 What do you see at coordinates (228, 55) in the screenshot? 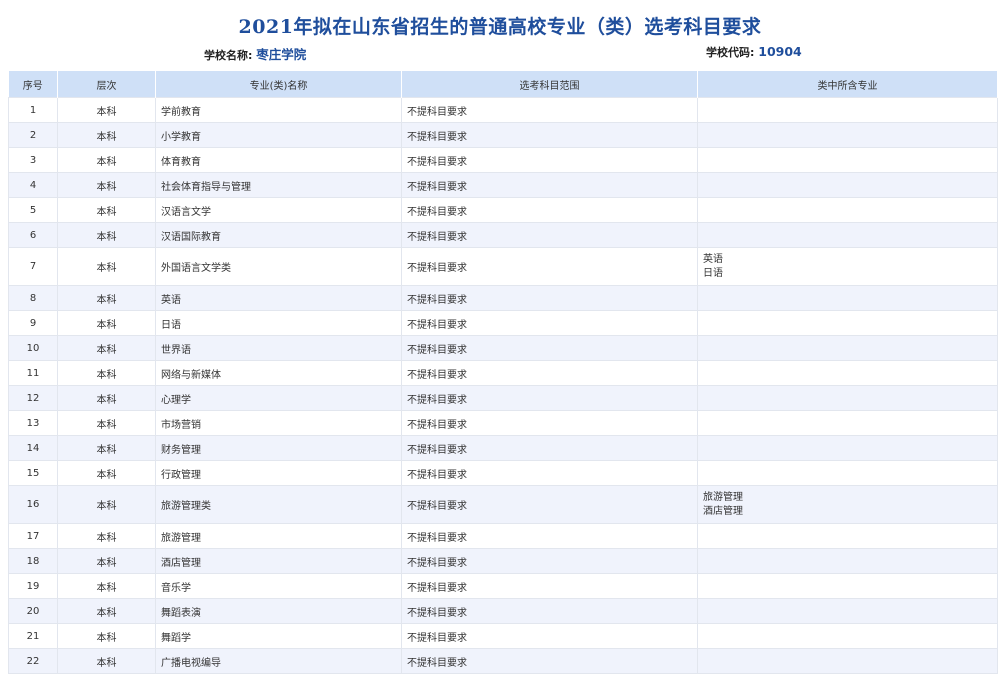
I see `school-name-label: 学校名称:` at bounding box center [228, 55].